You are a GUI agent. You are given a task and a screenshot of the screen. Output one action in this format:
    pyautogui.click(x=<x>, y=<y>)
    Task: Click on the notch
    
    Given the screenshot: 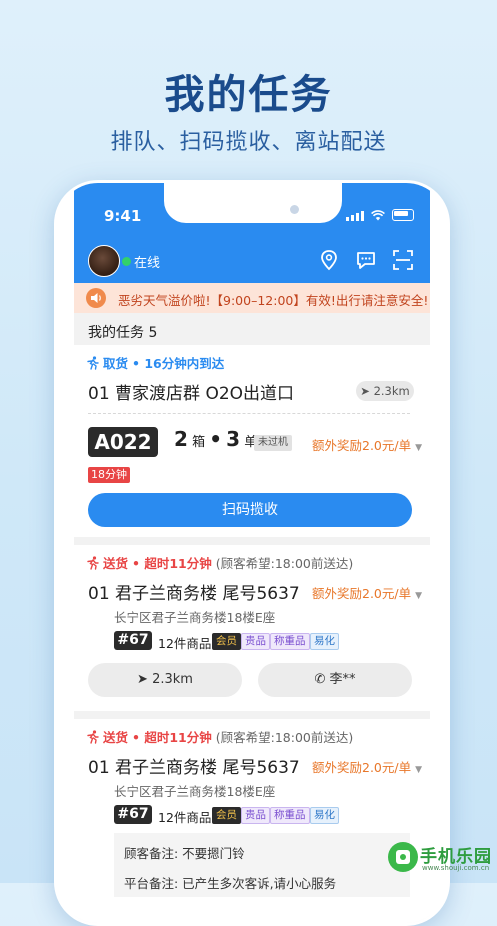 What is the action you would take?
    pyautogui.click(x=253, y=203)
    